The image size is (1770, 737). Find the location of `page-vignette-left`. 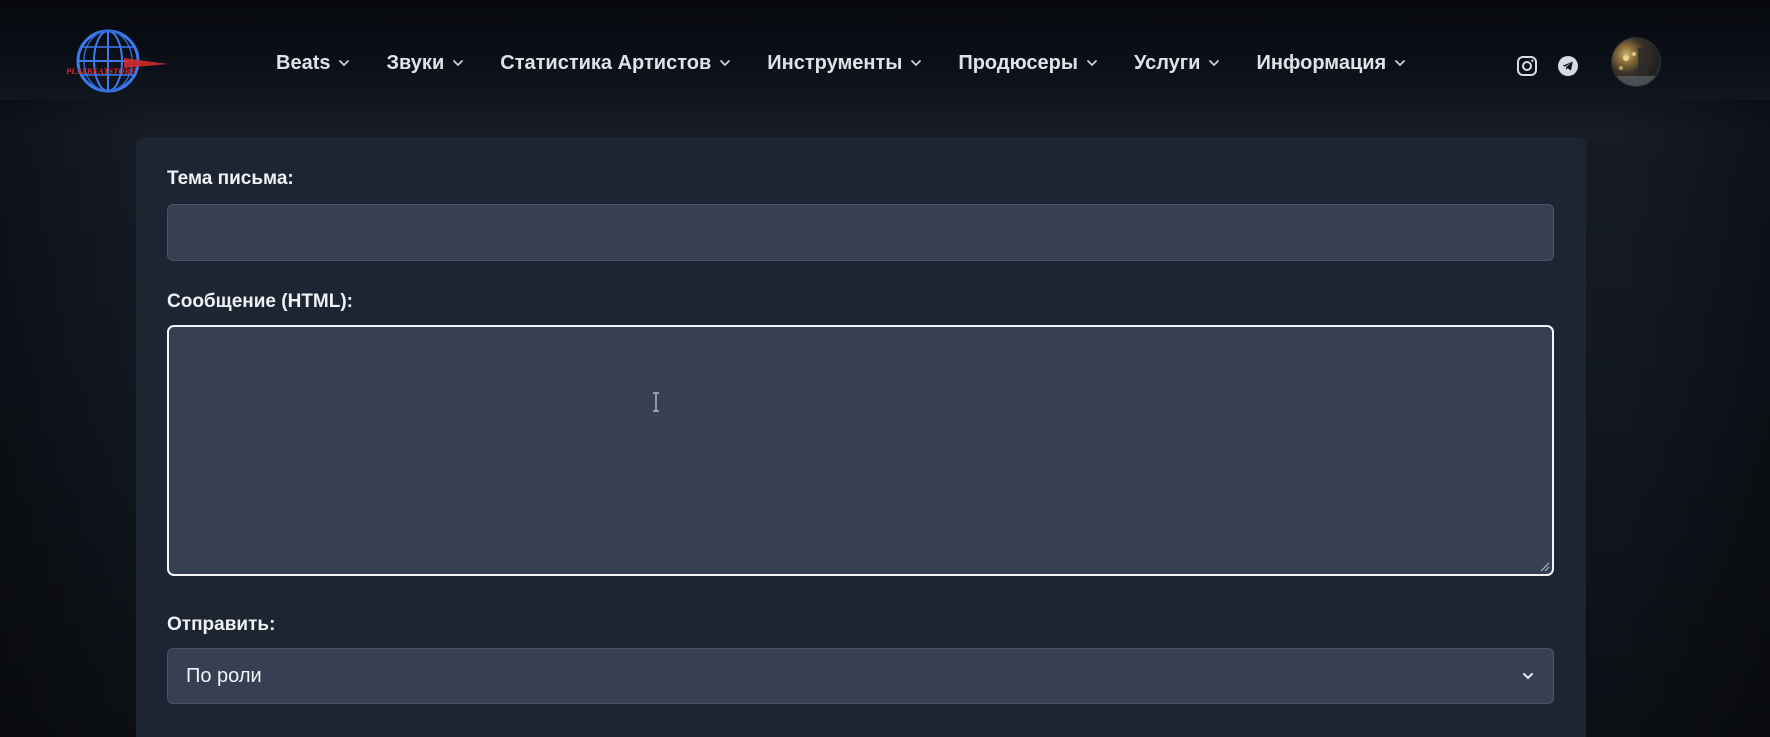

page-vignette-left is located at coordinates (75, 418).